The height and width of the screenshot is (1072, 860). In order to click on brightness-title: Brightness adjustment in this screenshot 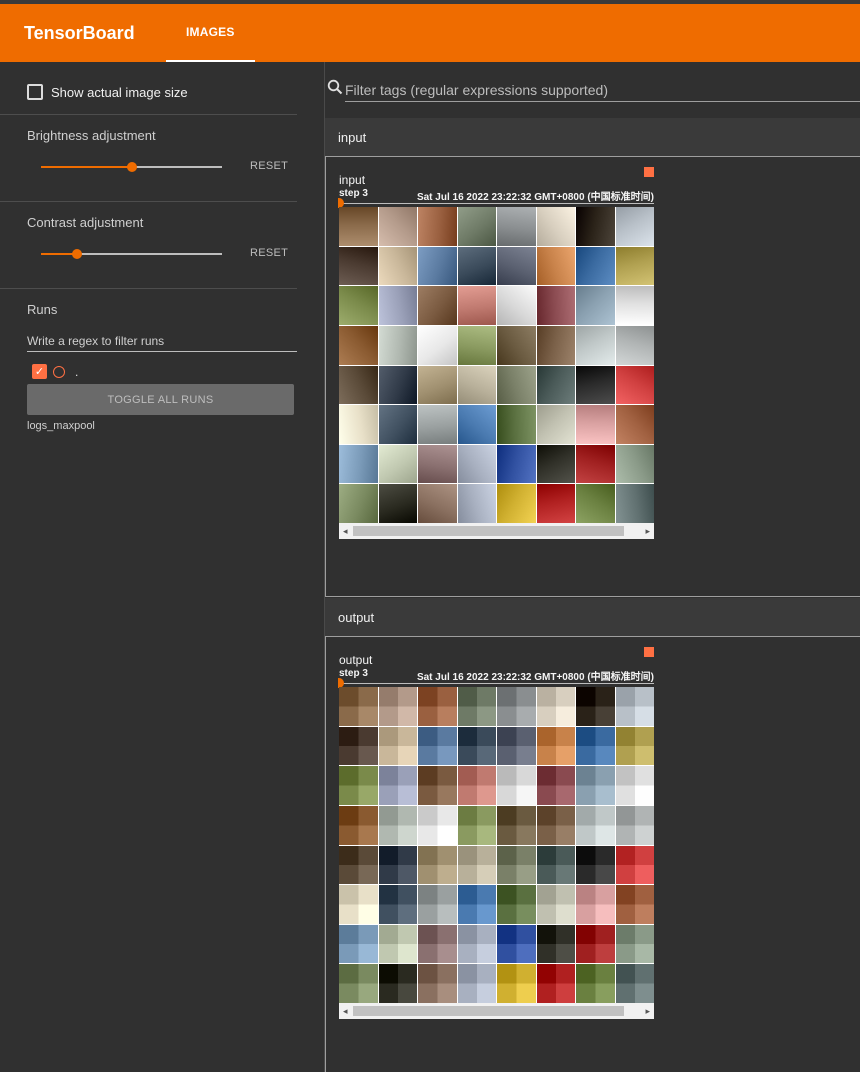, I will do `click(91, 135)`.